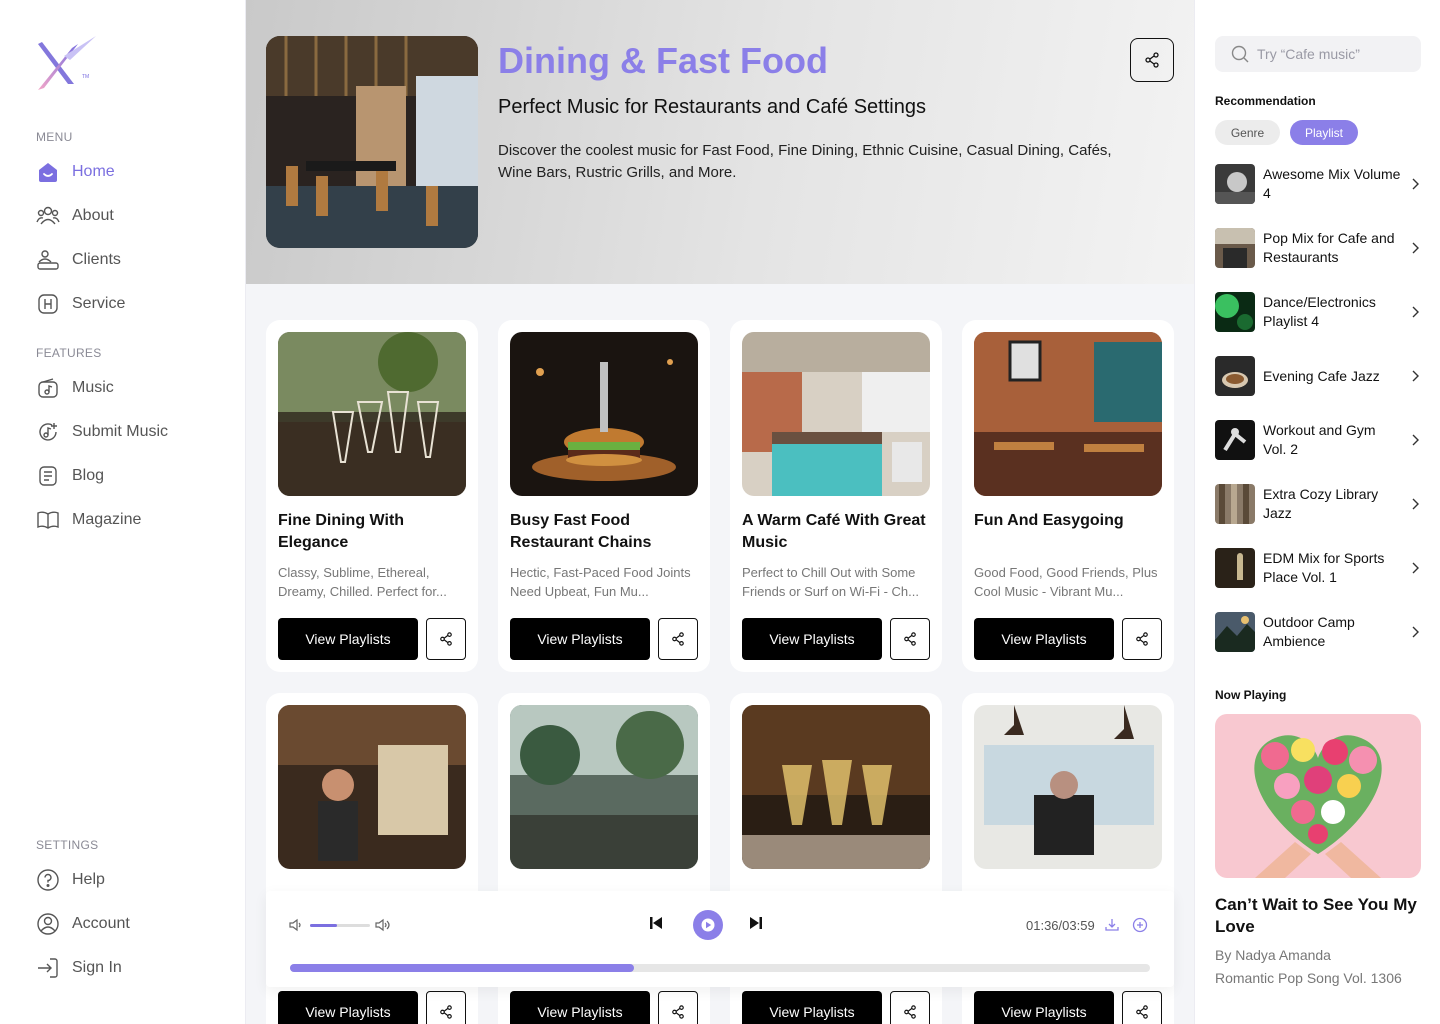 The width and height of the screenshot is (1440, 1024). Describe the element at coordinates (383, 925) in the screenshot. I see `volume-high-icon` at that location.